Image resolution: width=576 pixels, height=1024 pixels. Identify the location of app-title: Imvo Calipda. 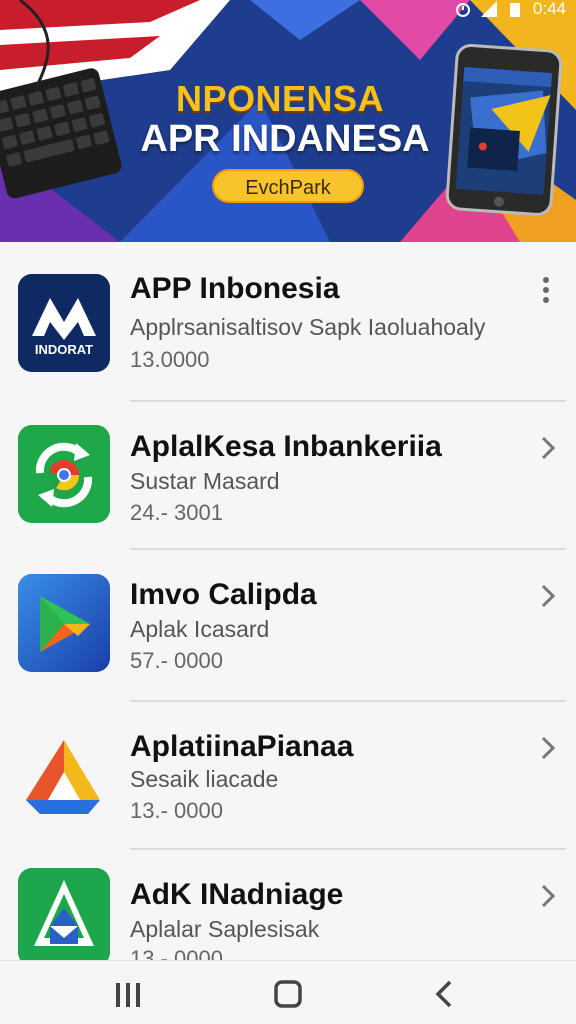
(223, 594).